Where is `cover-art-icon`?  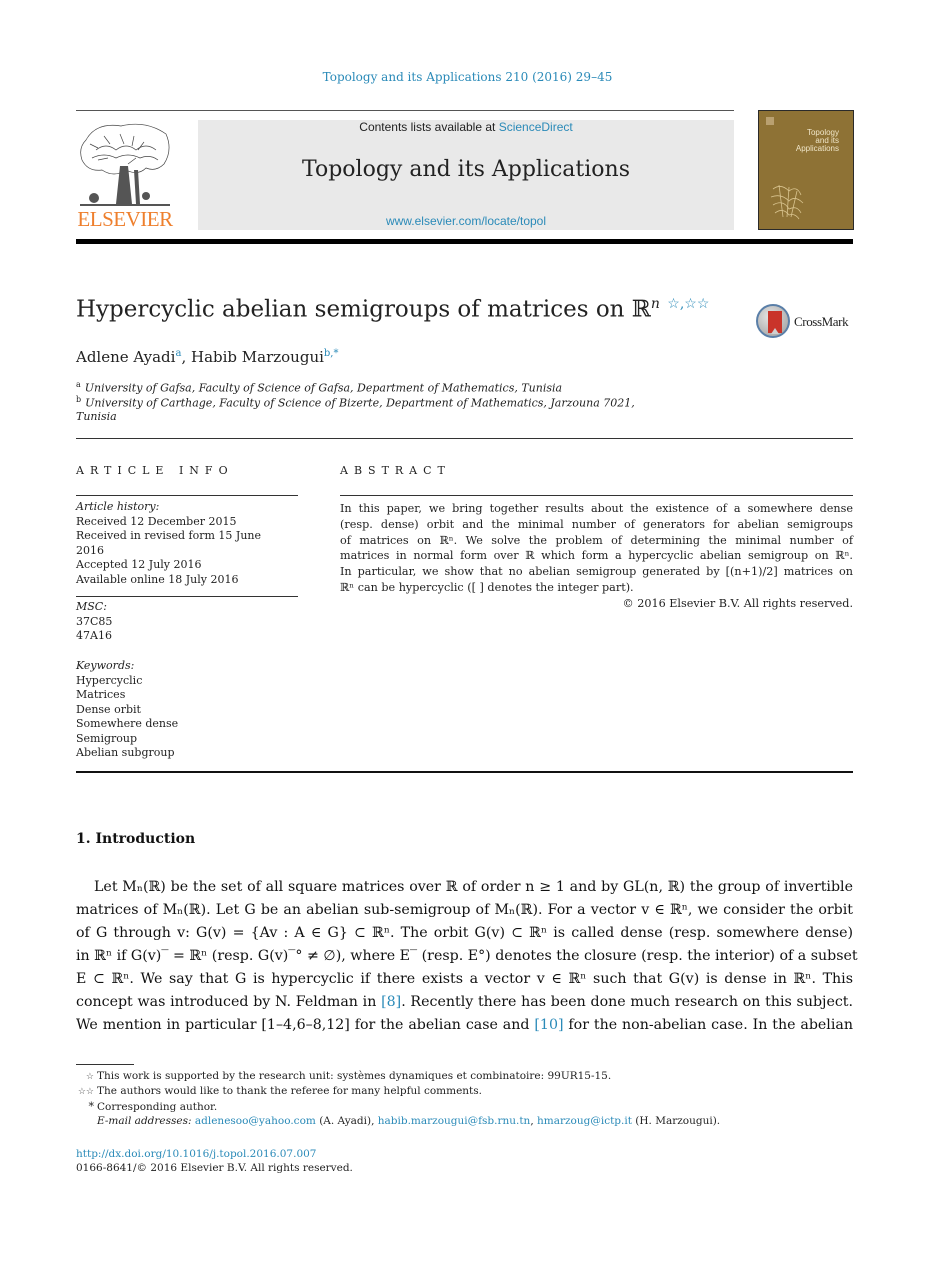 cover-art-icon is located at coordinates (787, 202).